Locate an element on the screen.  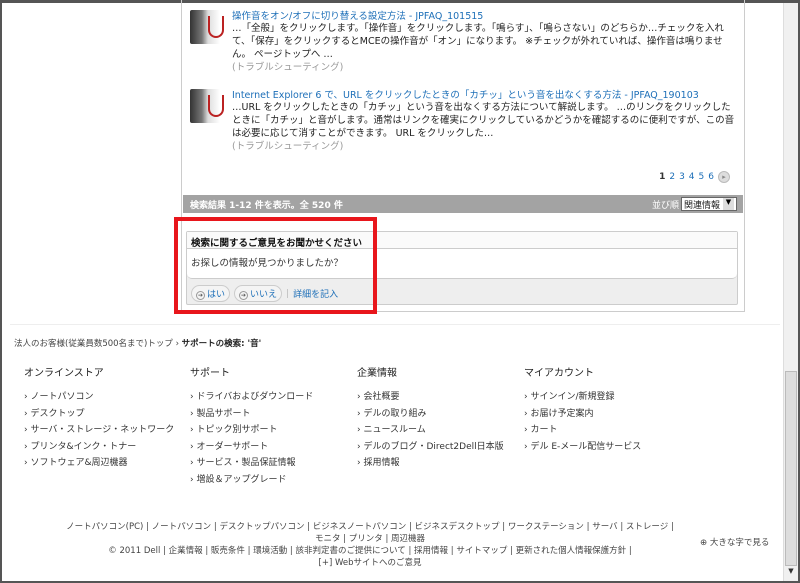
page-4: 4 is located at coordinates (692, 177).